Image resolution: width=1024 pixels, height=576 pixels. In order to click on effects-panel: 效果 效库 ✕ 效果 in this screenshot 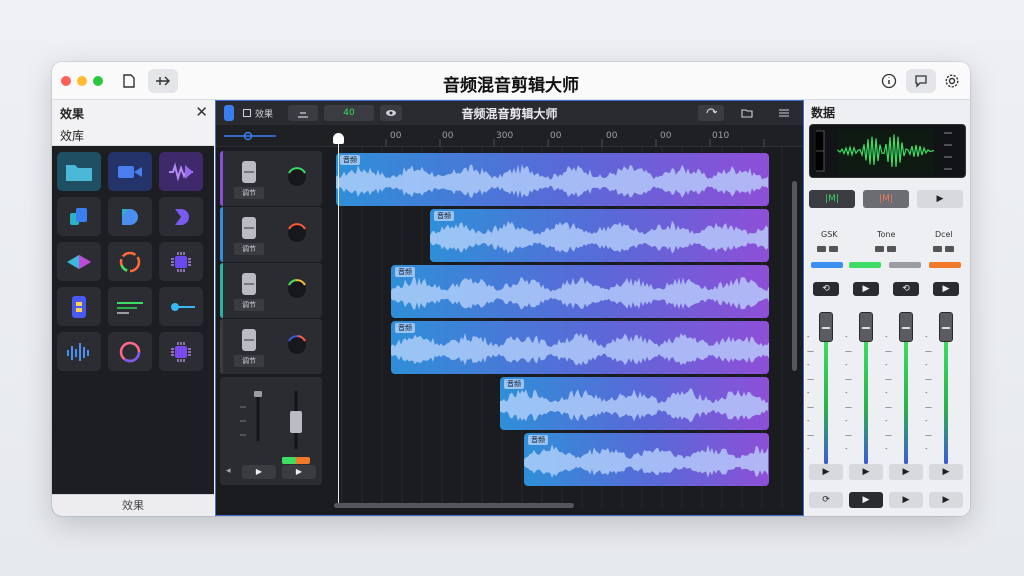, I will do `click(133, 308)`.